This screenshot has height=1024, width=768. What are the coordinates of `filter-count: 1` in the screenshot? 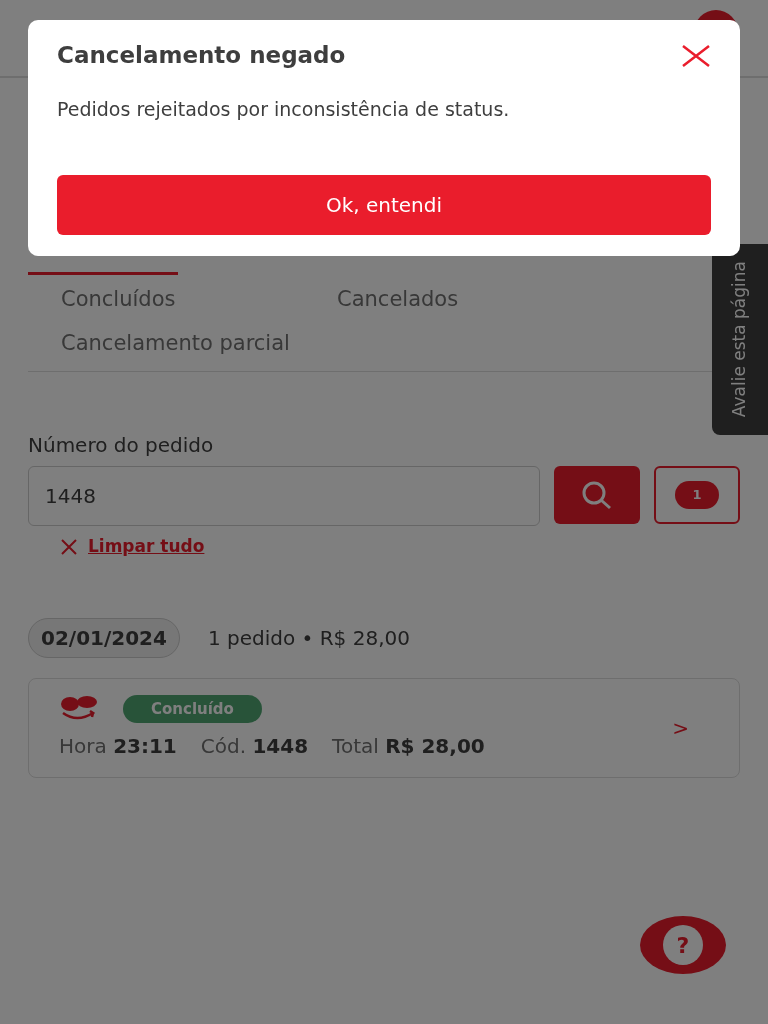 It's located at (697, 495).